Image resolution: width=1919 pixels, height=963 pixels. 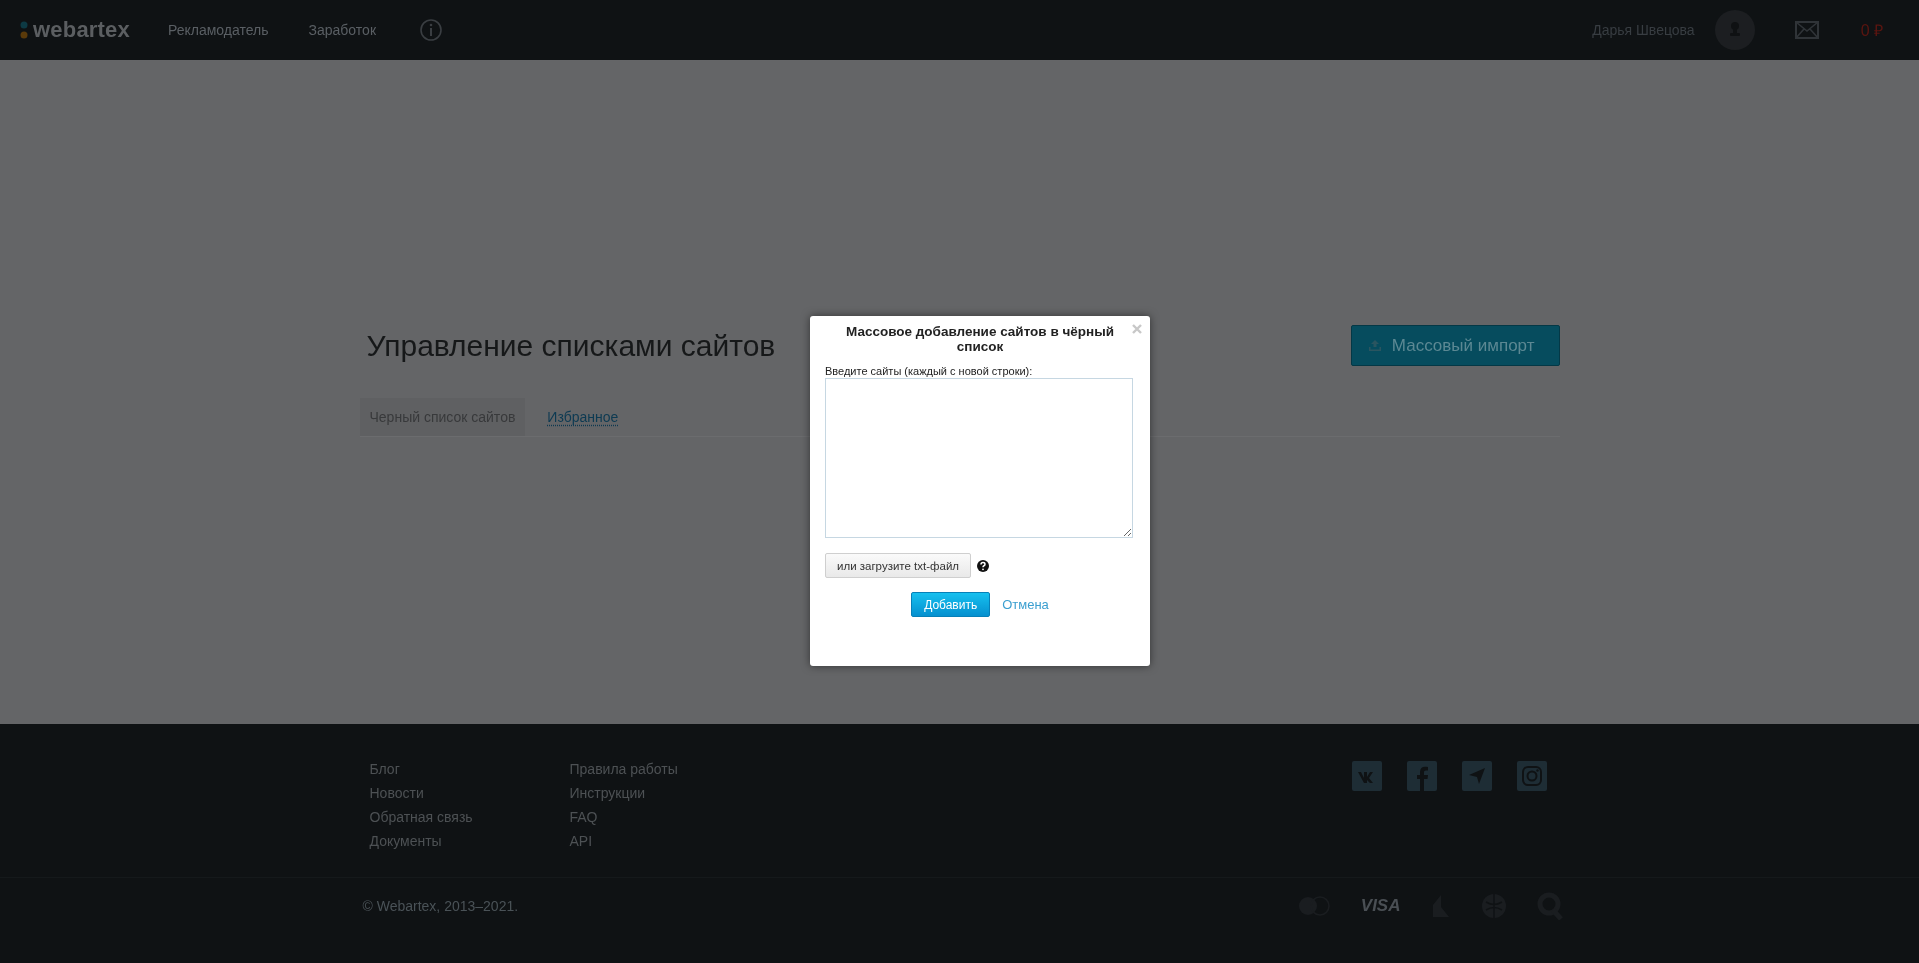 I want to click on footer-link: Блог, so click(x=469, y=769).